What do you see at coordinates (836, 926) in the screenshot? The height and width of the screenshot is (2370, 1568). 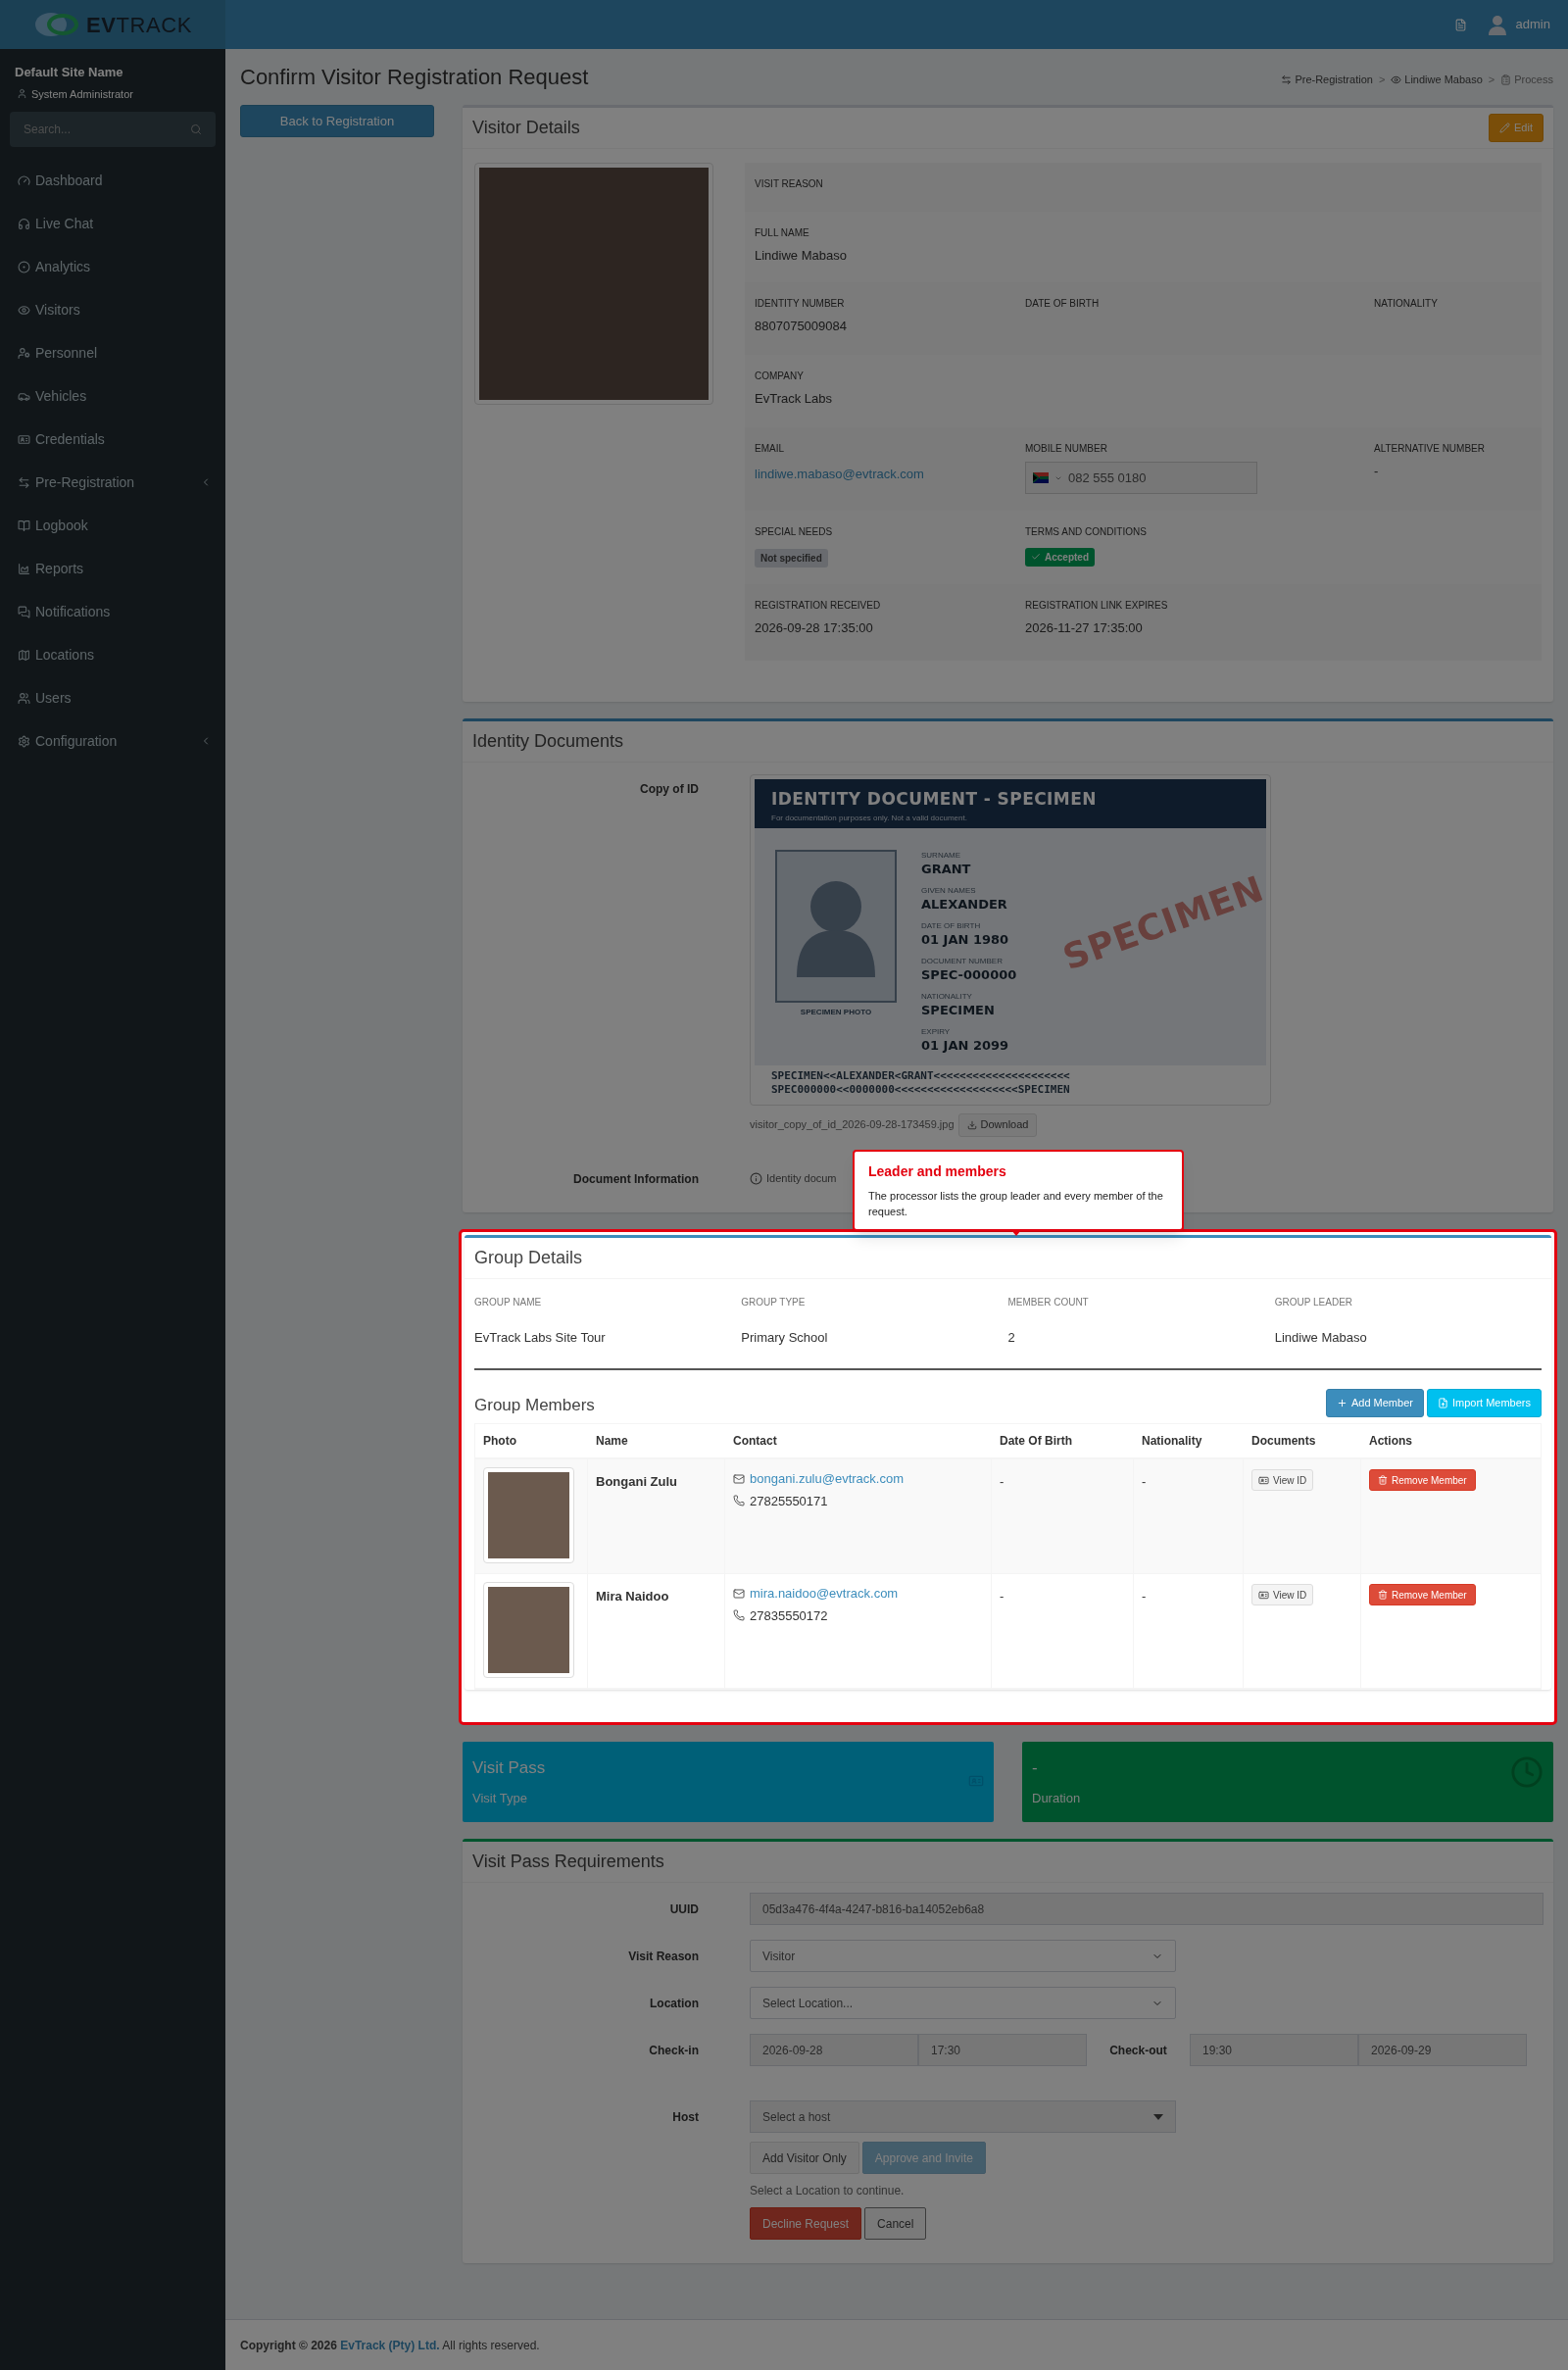 I see `person-silhouette-icon` at bounding box center [836, 926].